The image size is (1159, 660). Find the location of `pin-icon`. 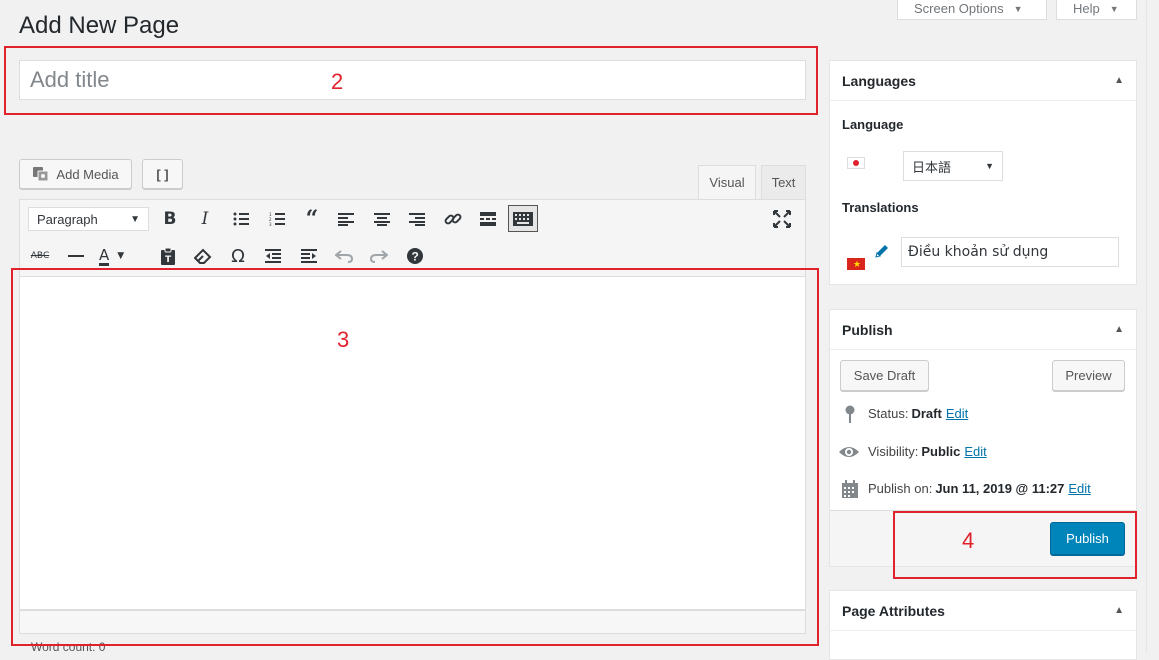

pin-icon is located at coordinates (850, 415).